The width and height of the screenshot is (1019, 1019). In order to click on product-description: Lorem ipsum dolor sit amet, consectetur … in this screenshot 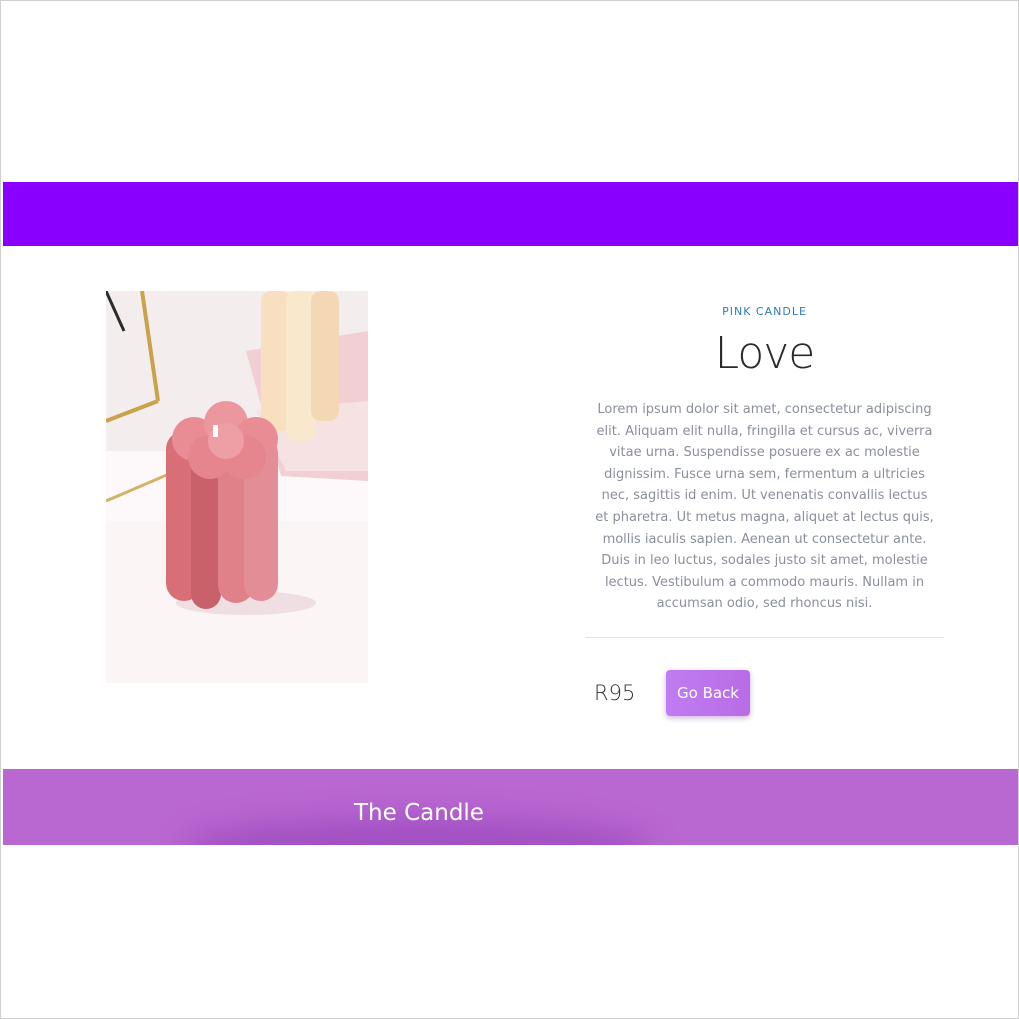, I will do `click(764, 507)`.